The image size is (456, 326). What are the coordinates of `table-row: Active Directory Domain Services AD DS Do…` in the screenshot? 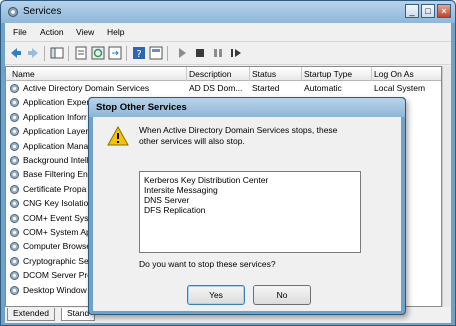 It's located at (223, 88).